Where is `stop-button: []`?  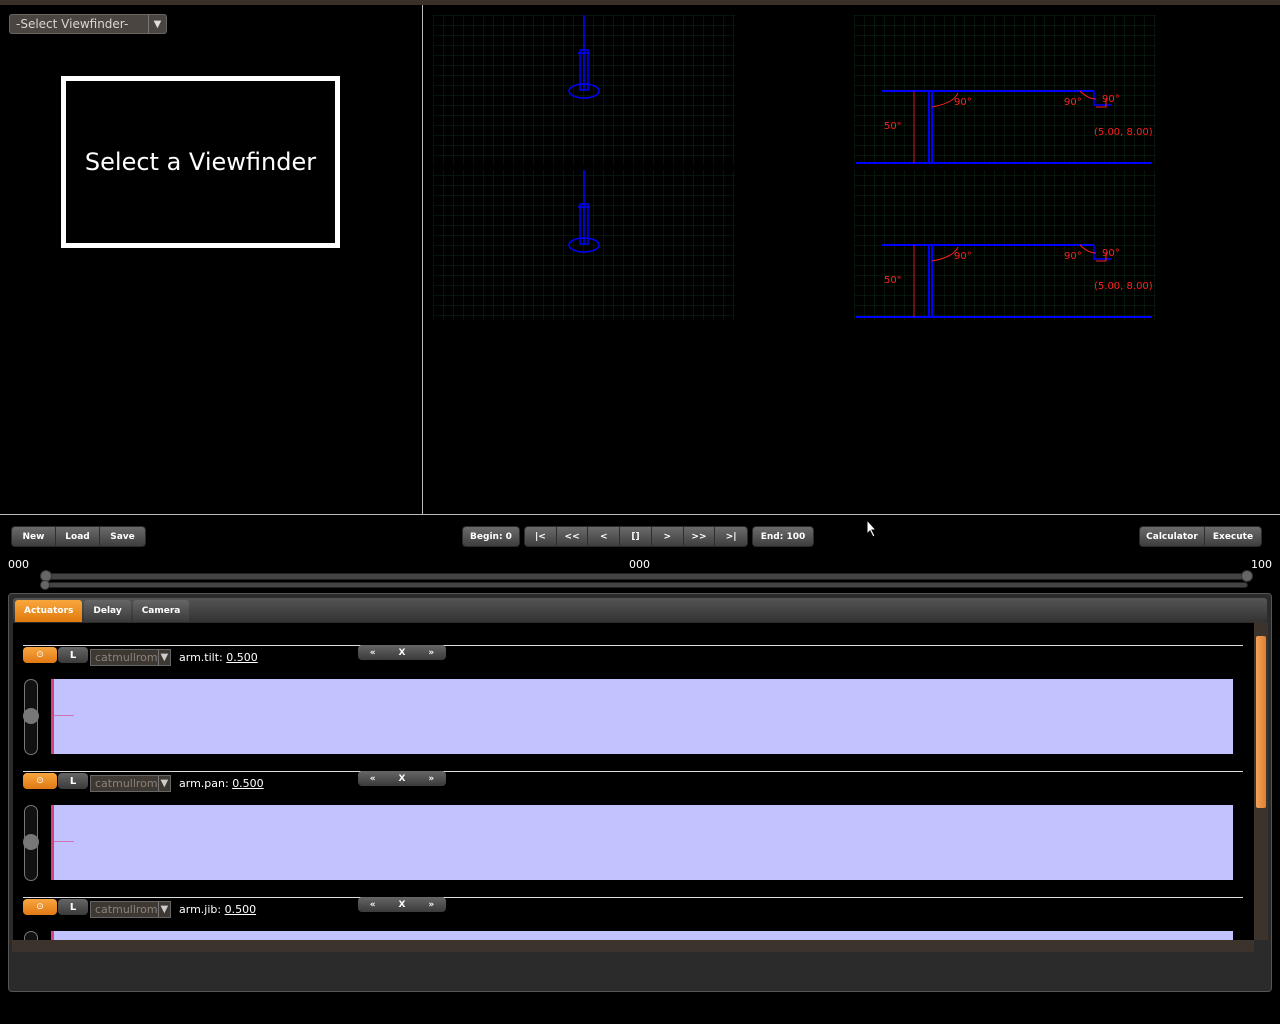 stop-button: [] is located at coordinates (636, 536).